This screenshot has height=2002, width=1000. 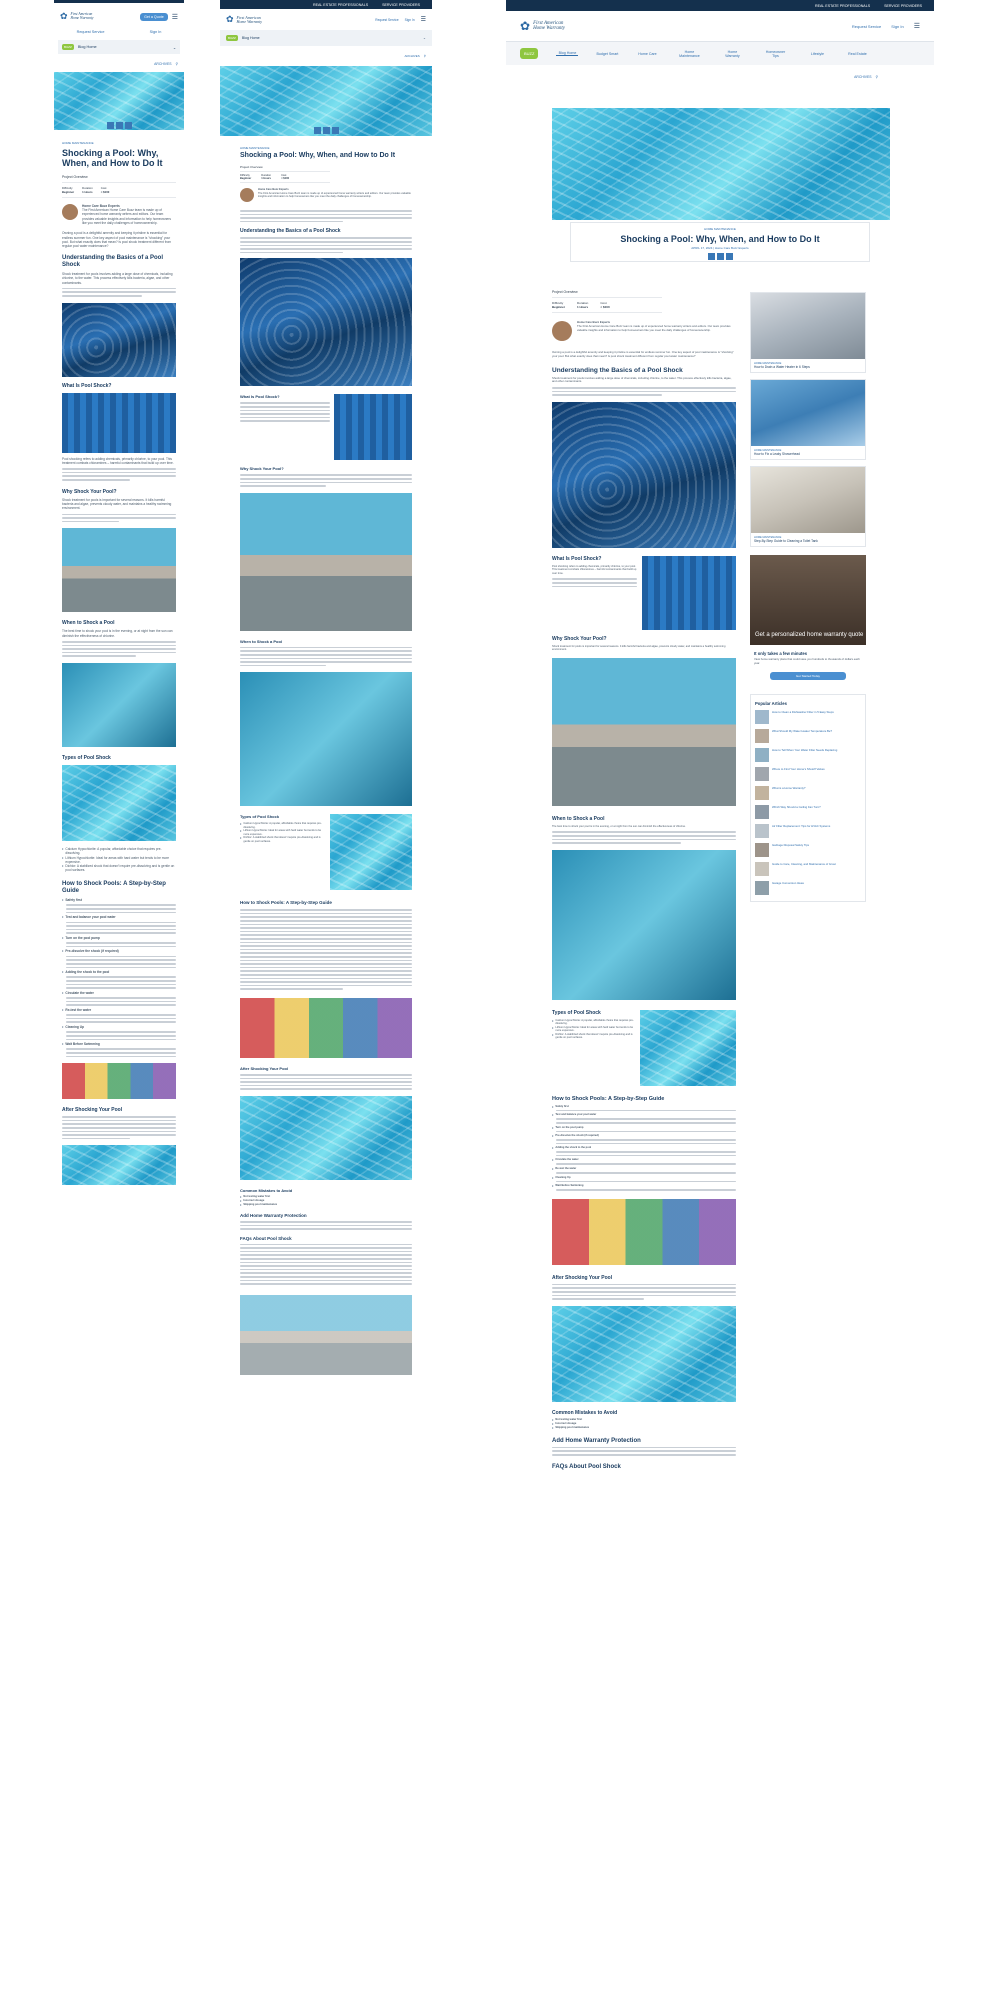 I want to click on tablet-logo: ✿ First American Home Warranty, so click(x=244, y=19).